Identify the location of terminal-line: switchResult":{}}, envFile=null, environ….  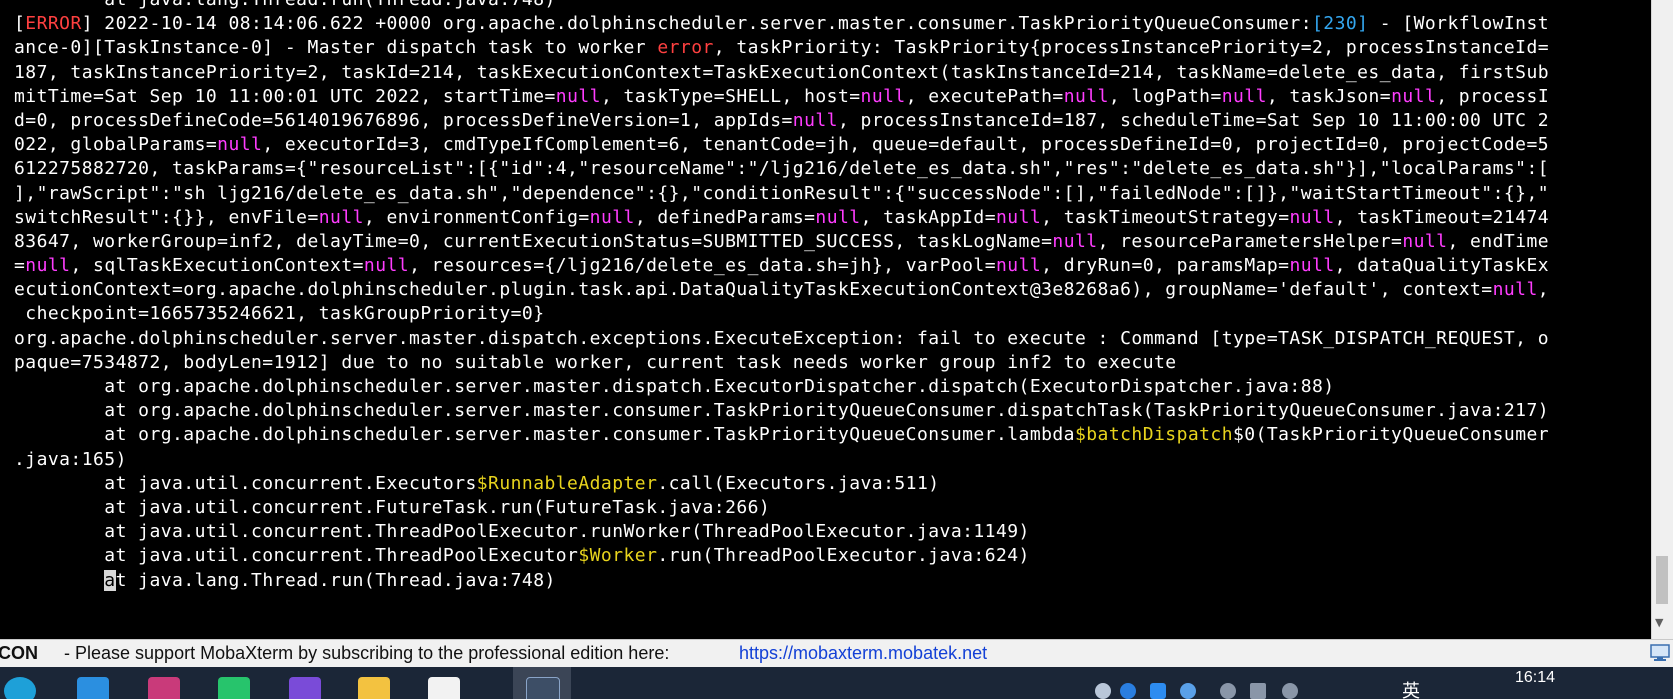
(833, 218).